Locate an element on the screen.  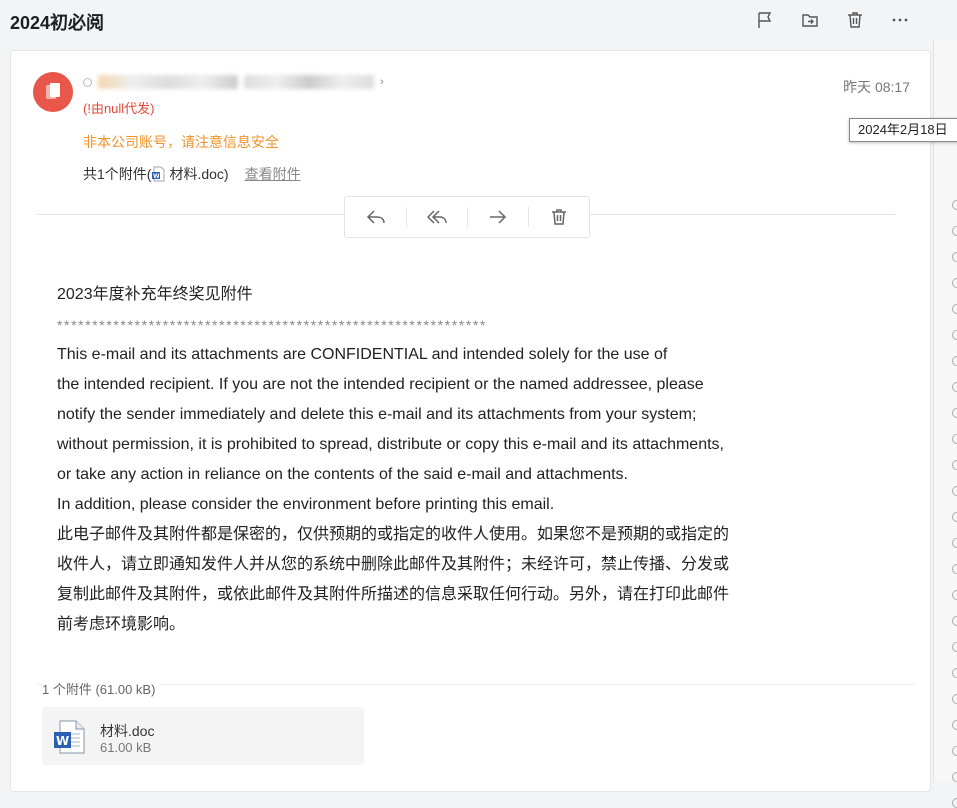
sender-name-redacted is located at coordinates (168, 82).